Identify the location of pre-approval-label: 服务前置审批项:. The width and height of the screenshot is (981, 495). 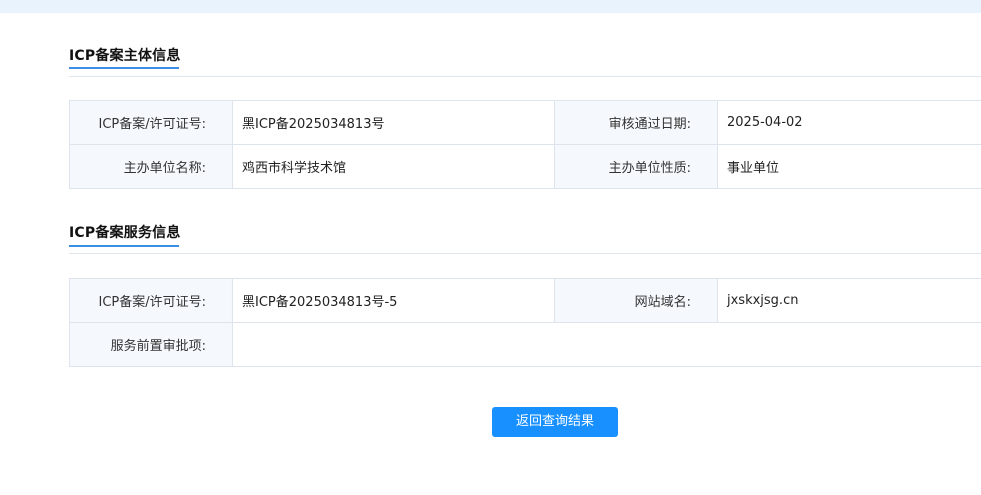
(151, 344).